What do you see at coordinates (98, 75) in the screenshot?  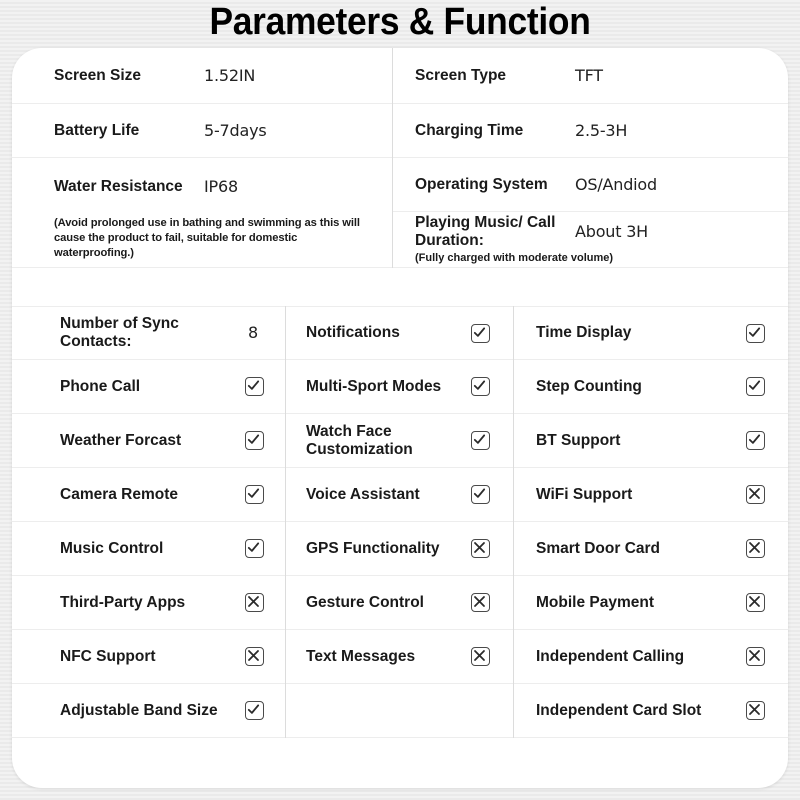 I see `spec-label: Screen Size` at bounding box center [98, 75].